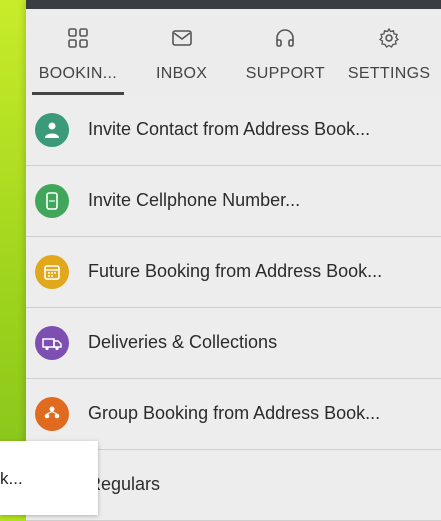 The width and height of the screenshot is (441, 521). Describe the element at coordinates (286, 52) in the screenshot. I see `tab-support: SUPPORT` at that location.